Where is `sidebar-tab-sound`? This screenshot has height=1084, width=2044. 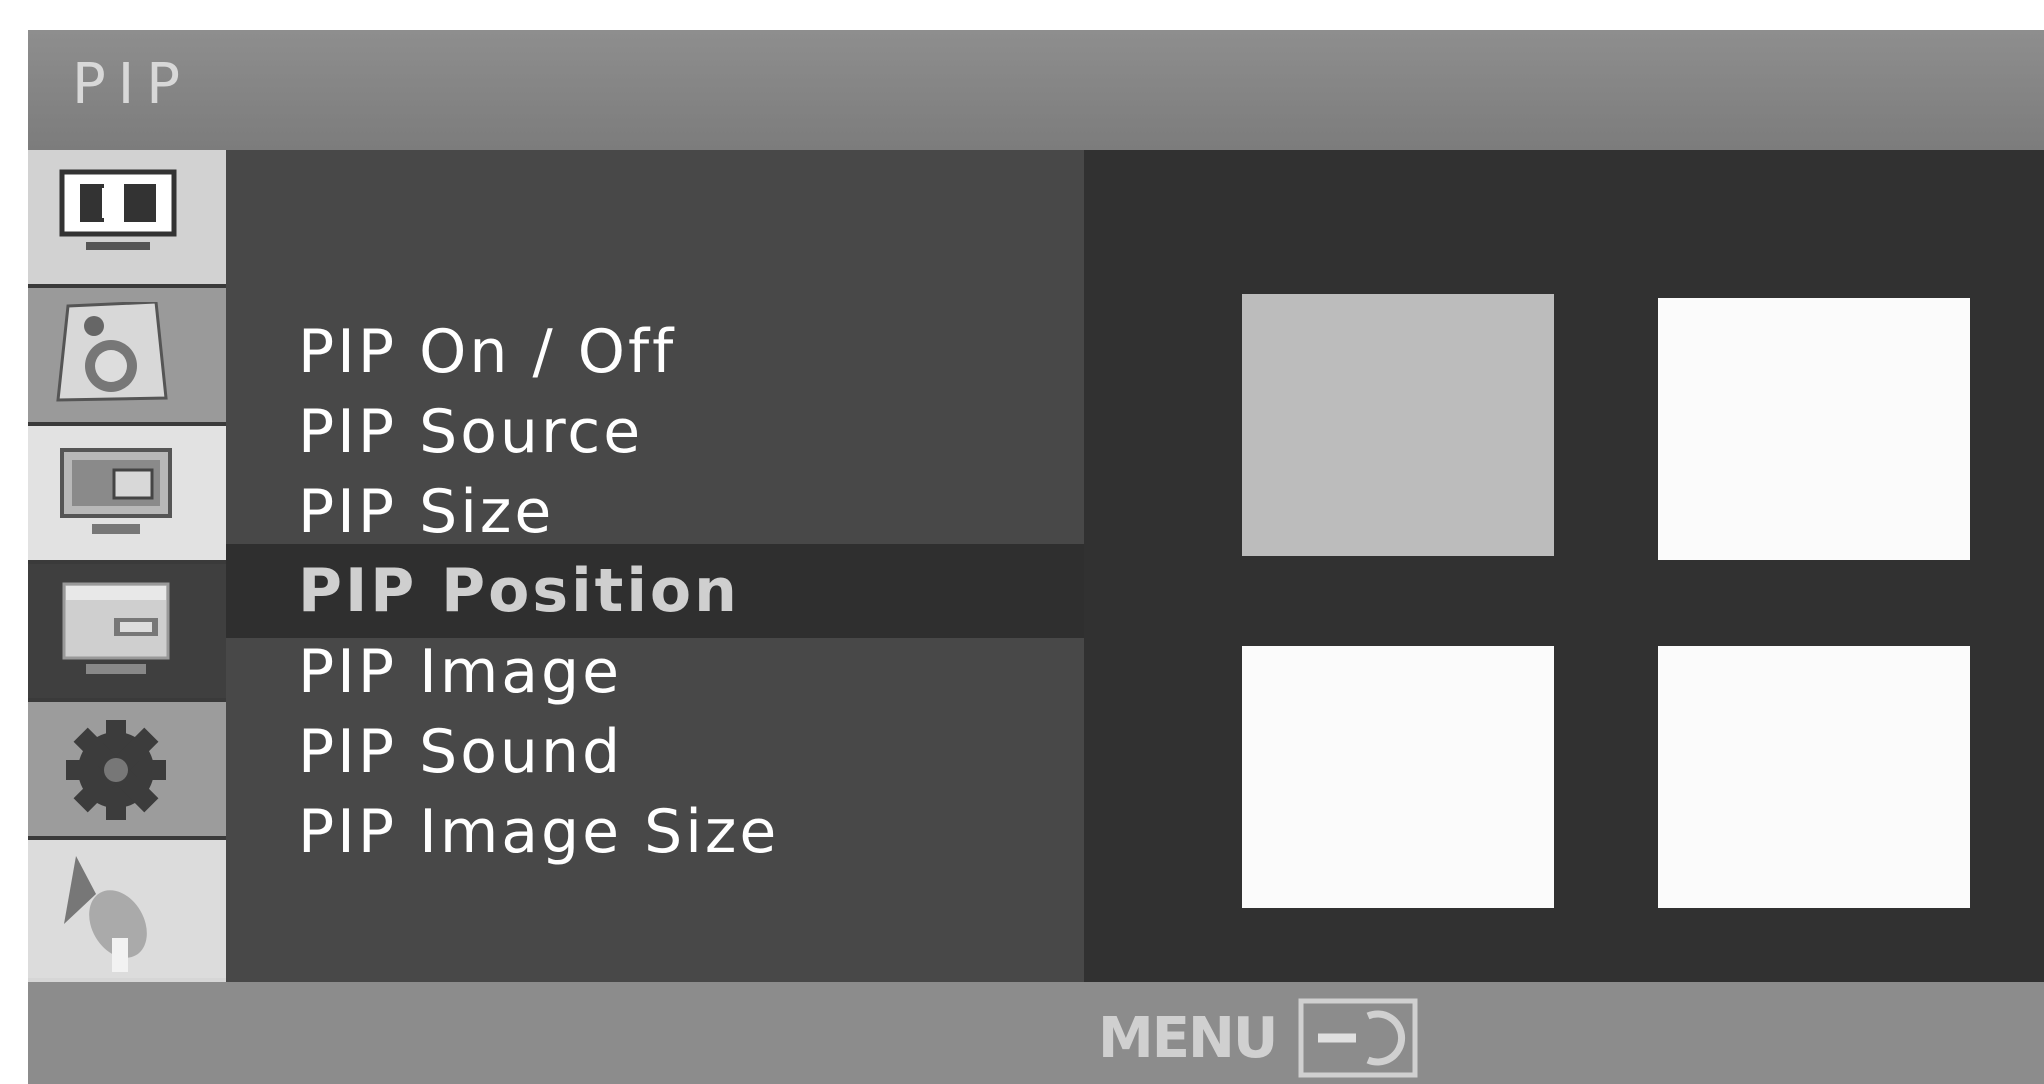
sidebar-tab-sound is located at coordinates (127, 357).